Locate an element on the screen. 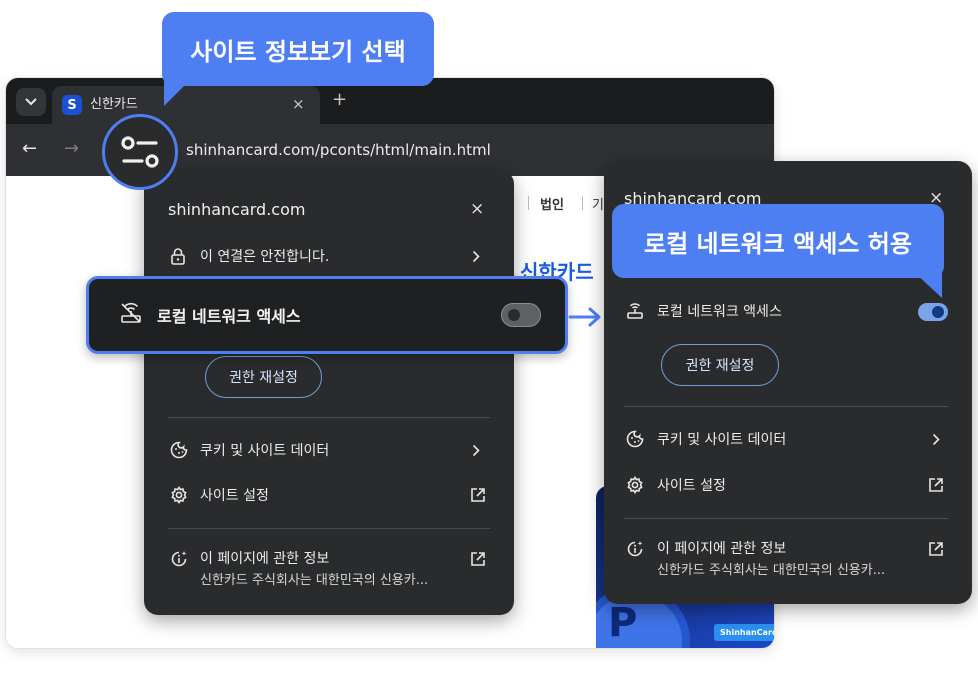  panel-domain: shinhancard.com is located at coordinates (237, 209).